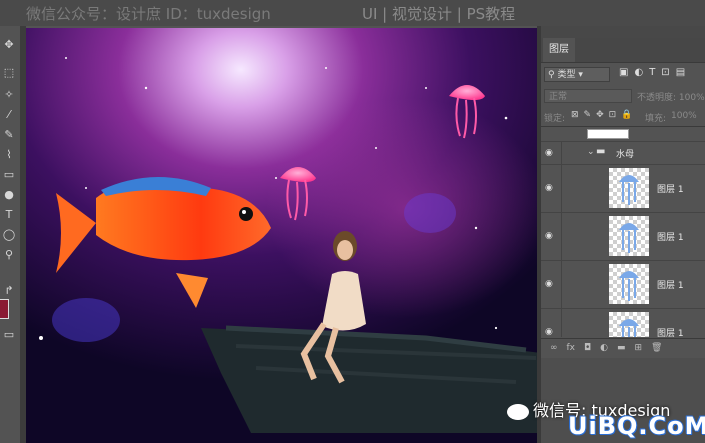 Image resolution: width=705 pixels, height=443 pixels. I want to click on wooden-dock, so click(369, 379).